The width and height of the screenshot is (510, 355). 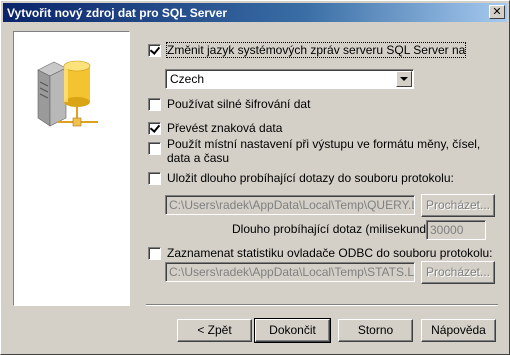 What do you see at coordinates (289, 79) in the screenshot?
I see `language-select: Czech` at bounding box center [289, 79].